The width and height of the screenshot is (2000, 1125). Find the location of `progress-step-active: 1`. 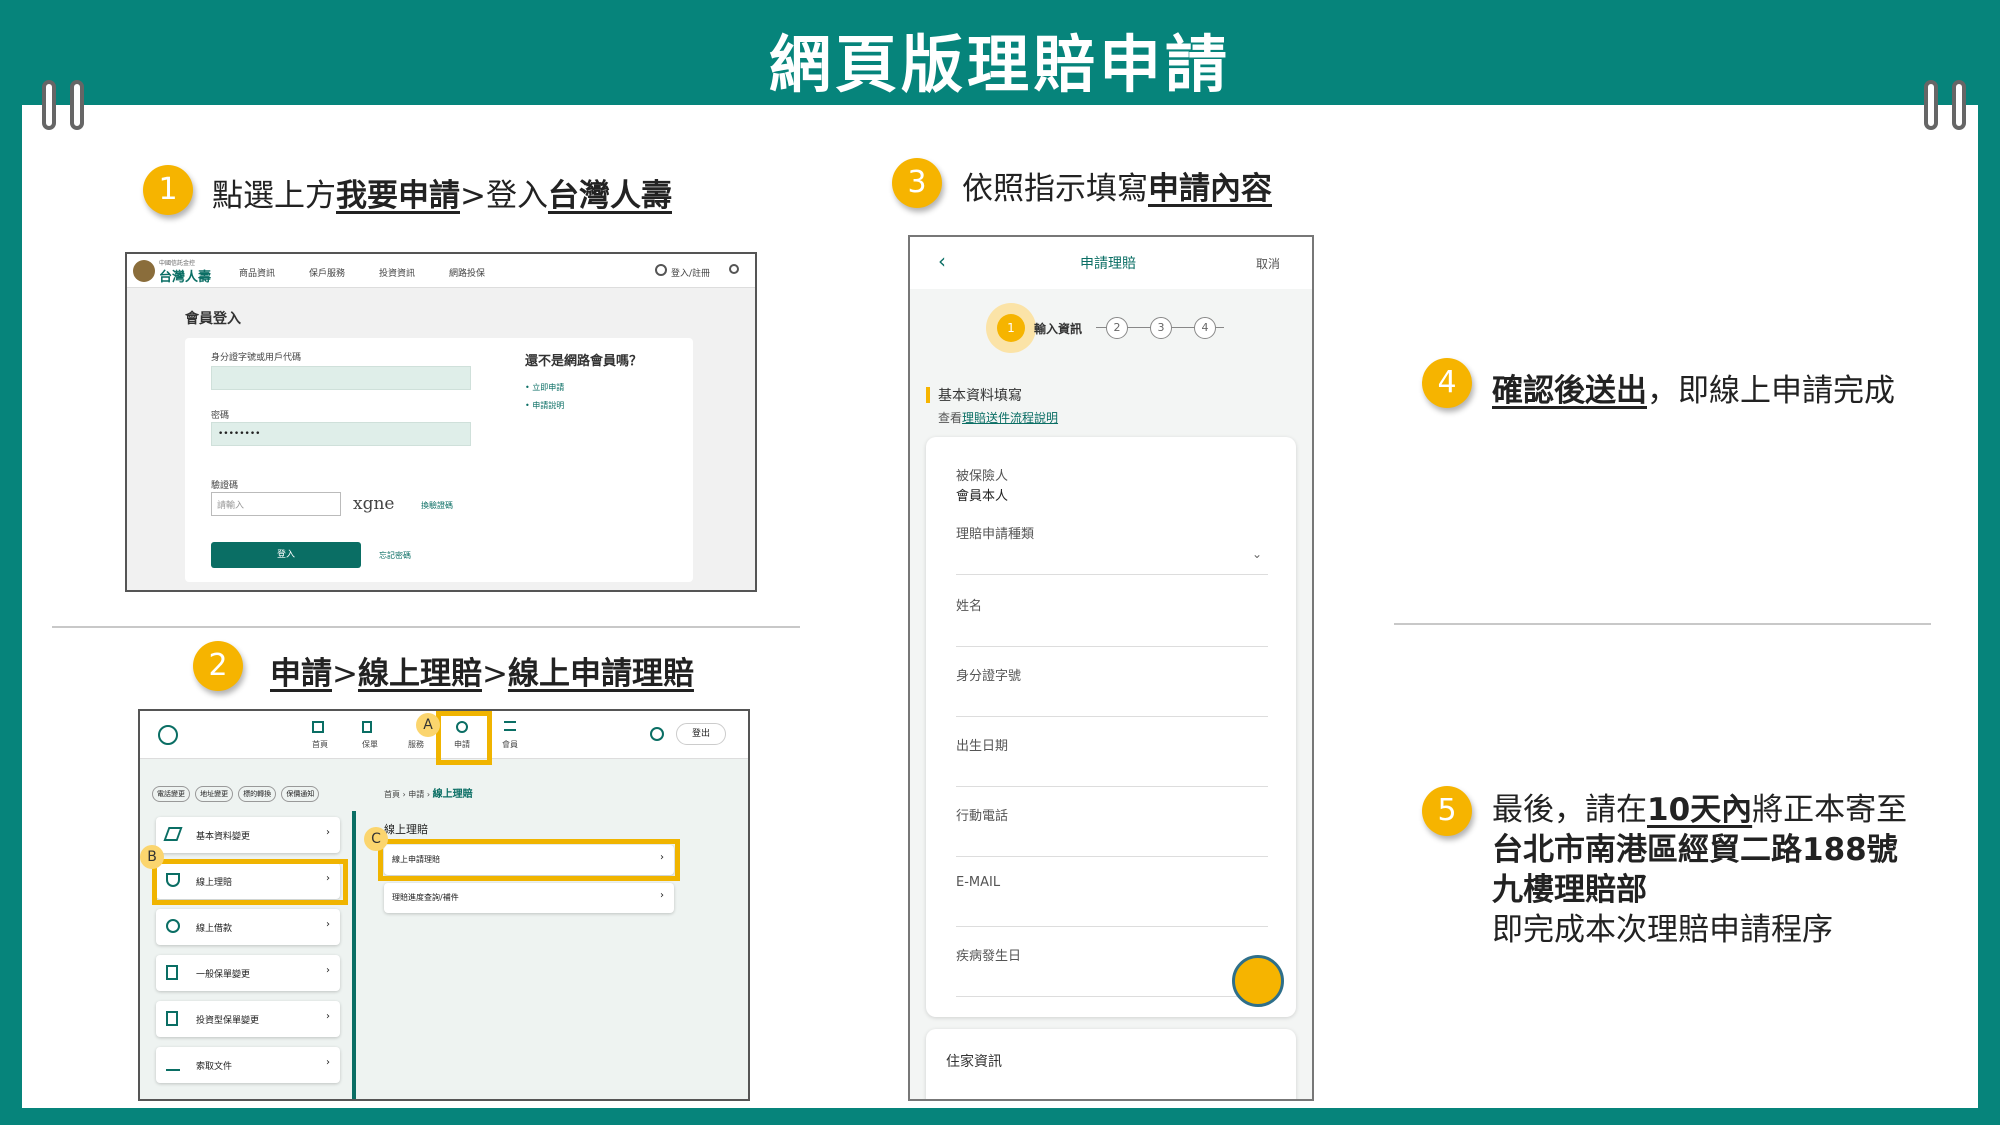

progress-step-active: 1 is located at coordinates (1011, 328).